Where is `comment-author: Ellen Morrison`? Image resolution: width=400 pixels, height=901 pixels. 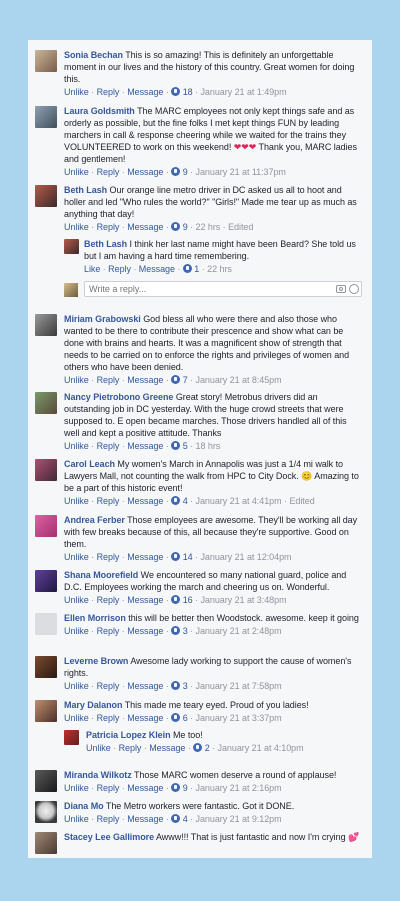 comment-author: Ellen Morrison is located at coordinates (95, 618).